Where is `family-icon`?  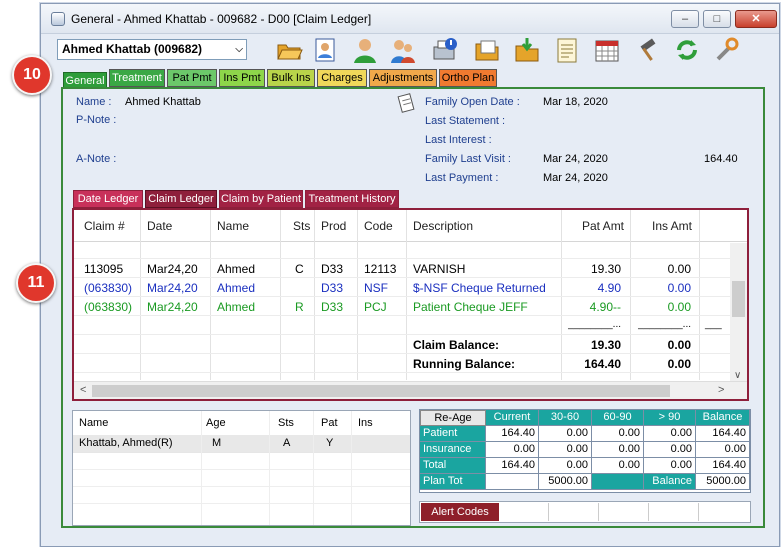
family-icon is located at coordinates (403, 50).